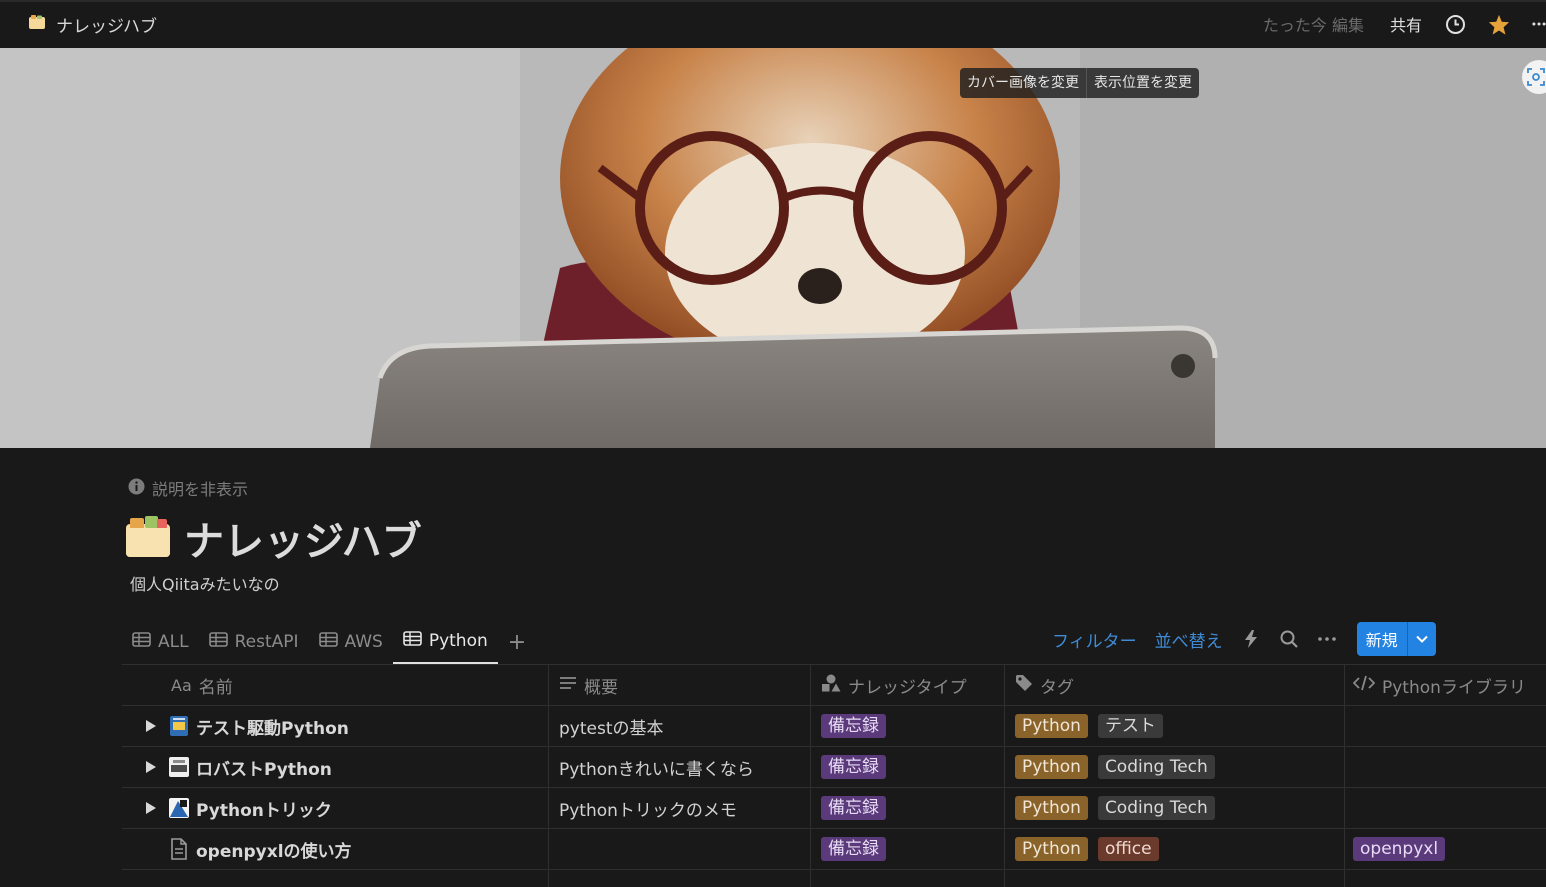 The width and height of the screenshot is (1546, 887). Describe the element at coordinates (1175, 849) in the screenshot. I see `tags-cell: Python office` at that location.